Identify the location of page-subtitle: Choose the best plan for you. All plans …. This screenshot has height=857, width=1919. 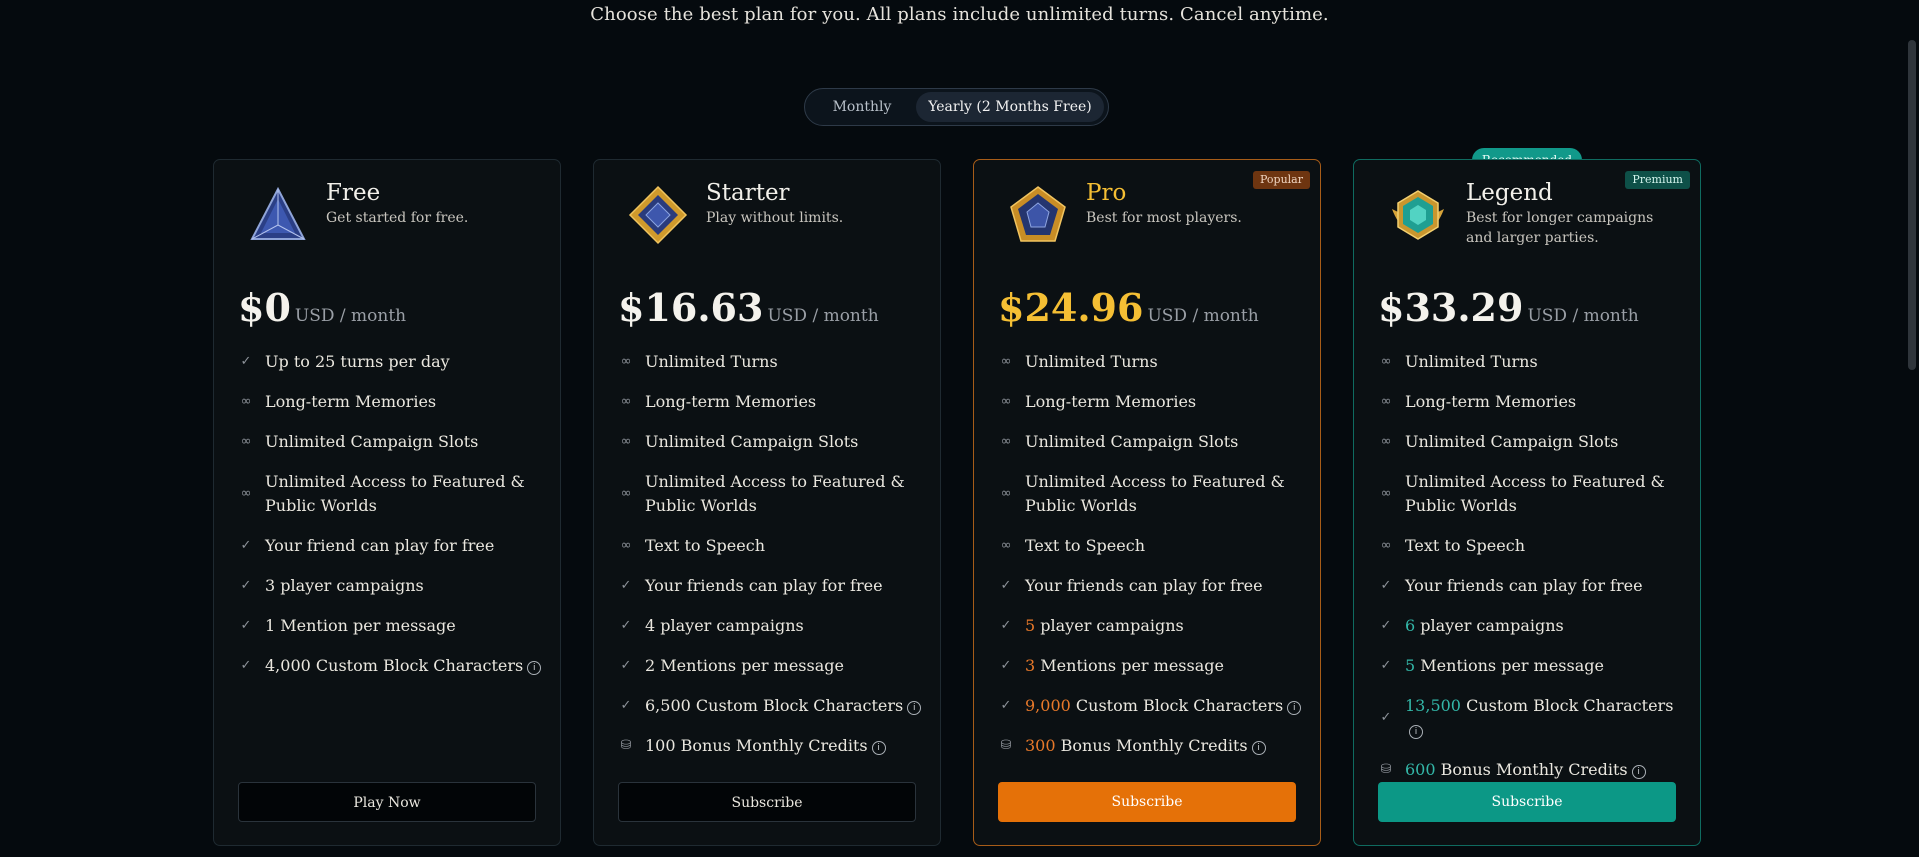
(959, 14).